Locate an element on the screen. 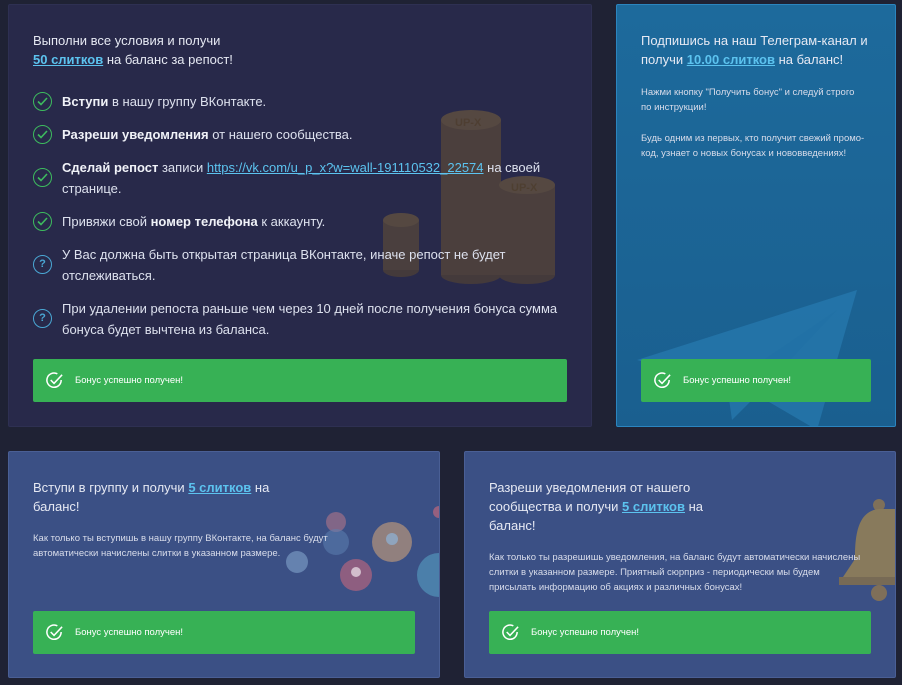 The image size is (902, 685). condition-bold: Вступи is located at coordinates (85, 101).